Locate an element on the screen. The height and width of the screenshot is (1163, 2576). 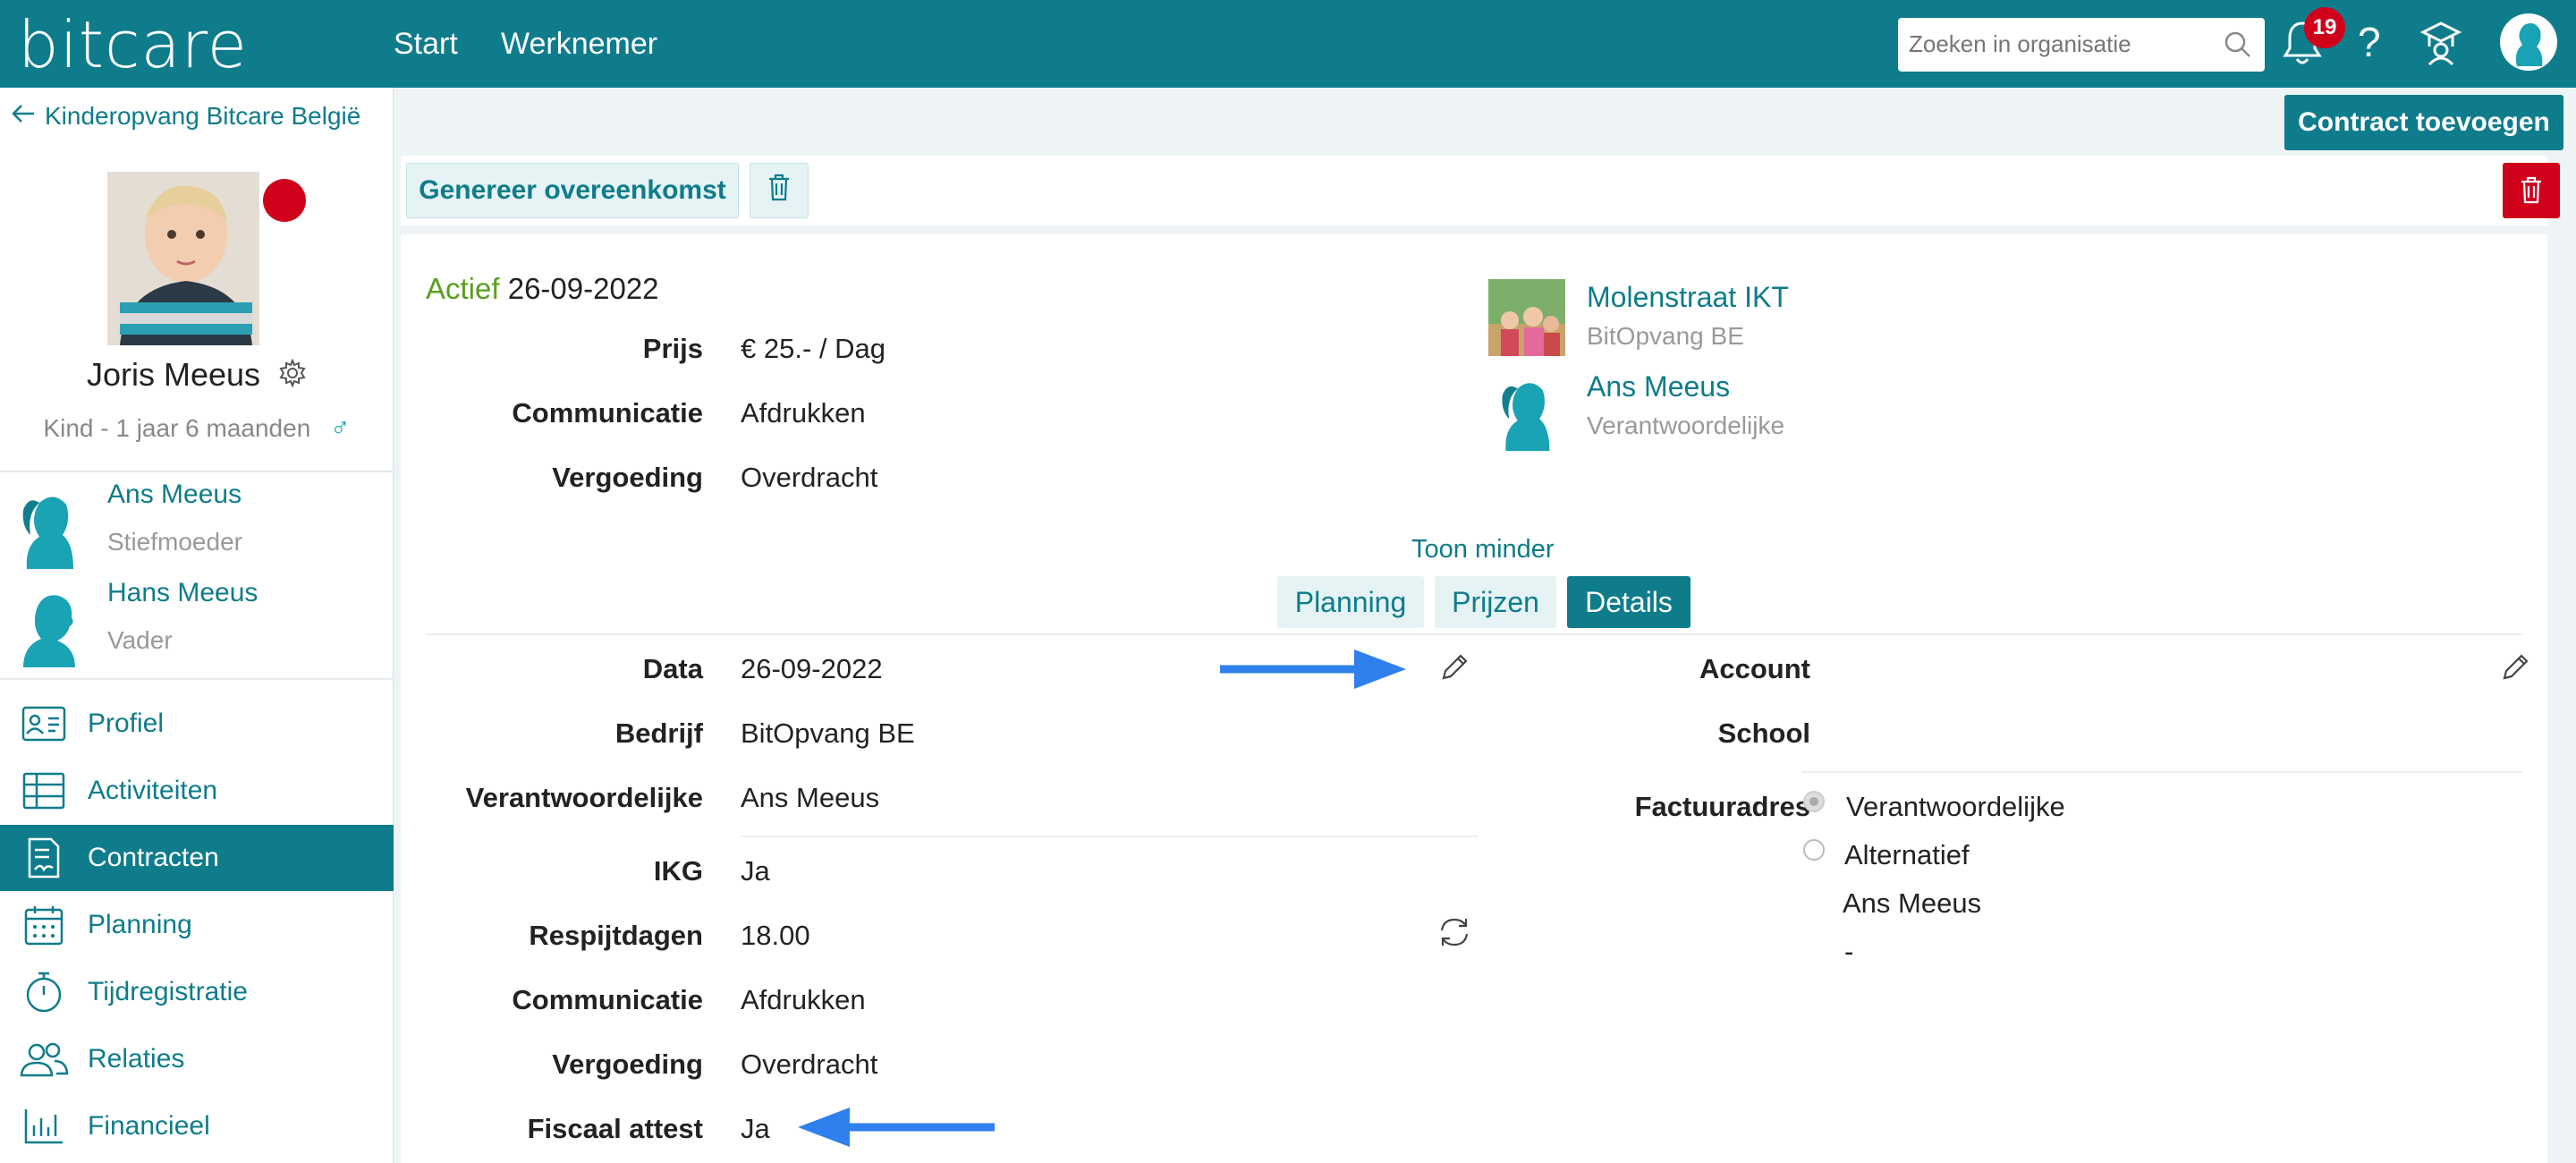
notification-badge: 19 is located at coordinates (2324, 28).